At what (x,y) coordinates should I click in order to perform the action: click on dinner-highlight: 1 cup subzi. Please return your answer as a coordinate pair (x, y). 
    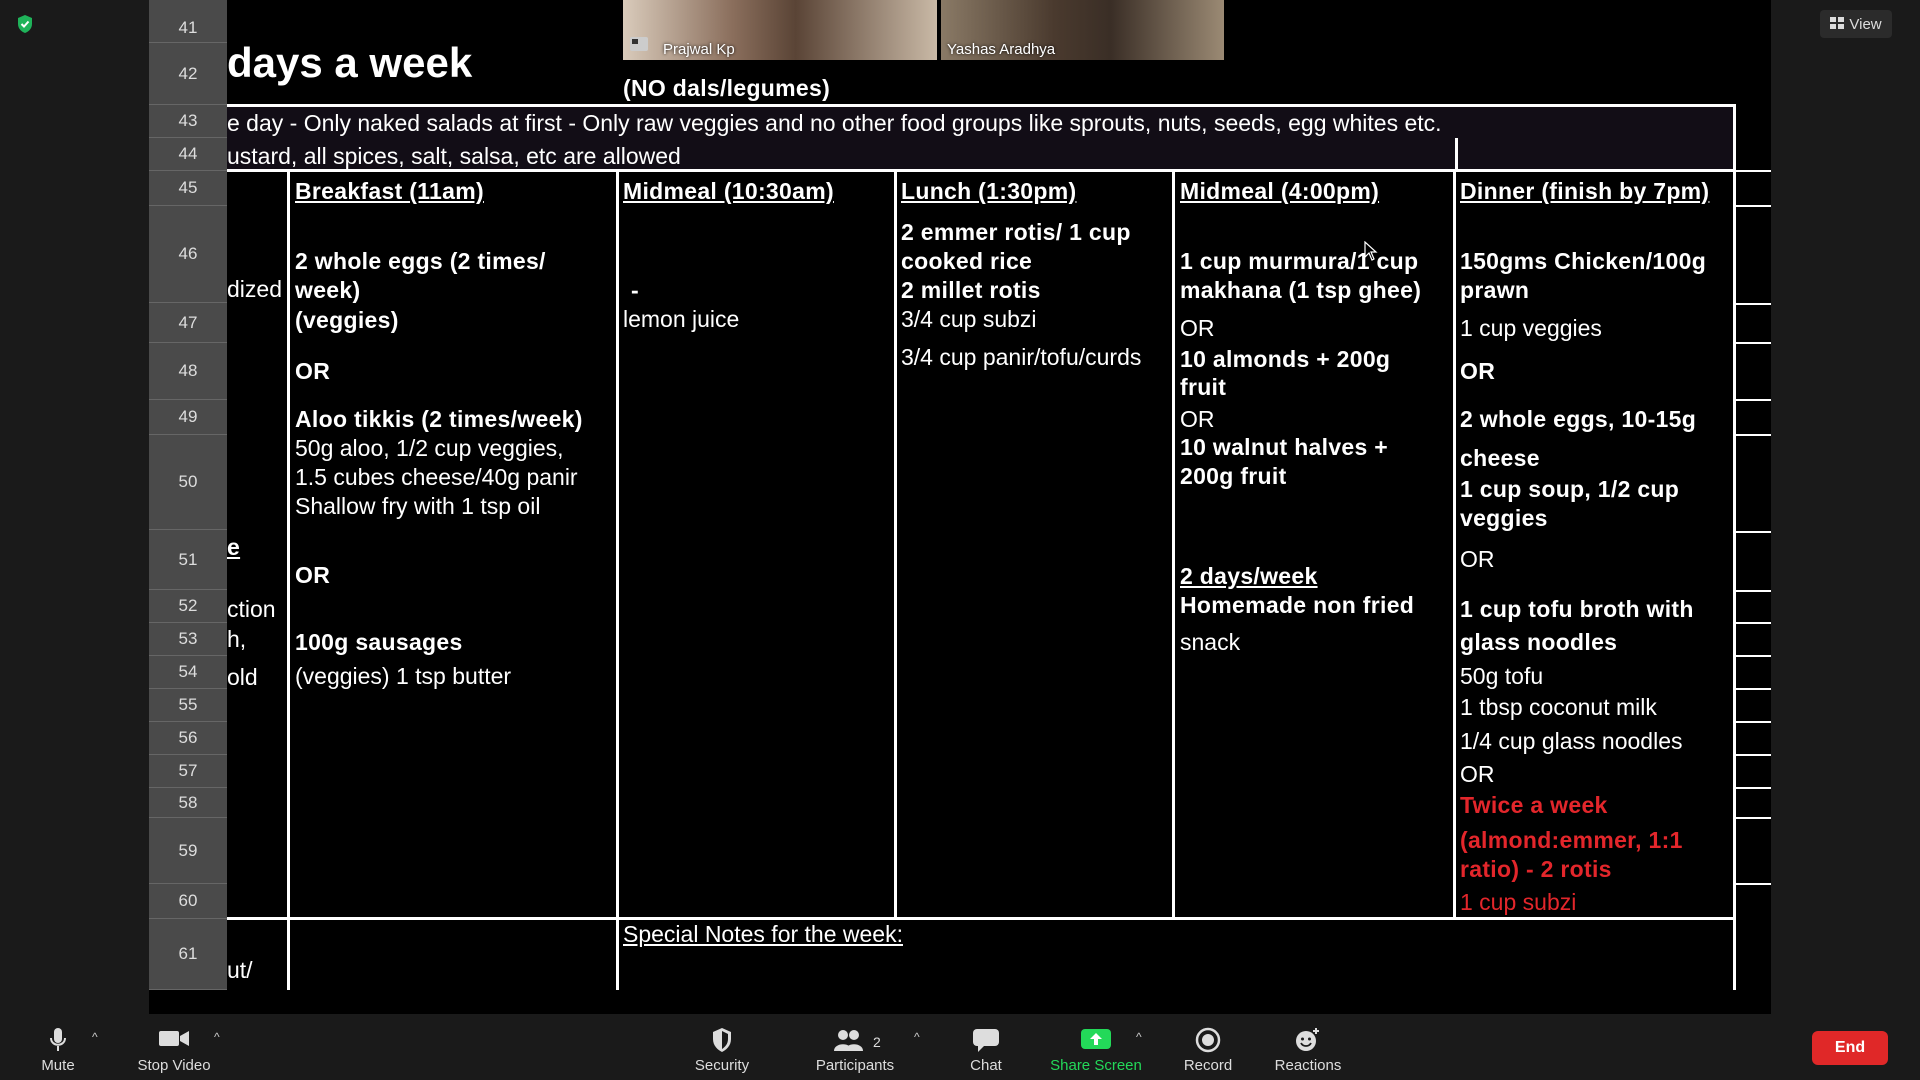
    Looking at the image, I should click on (1518, 902).